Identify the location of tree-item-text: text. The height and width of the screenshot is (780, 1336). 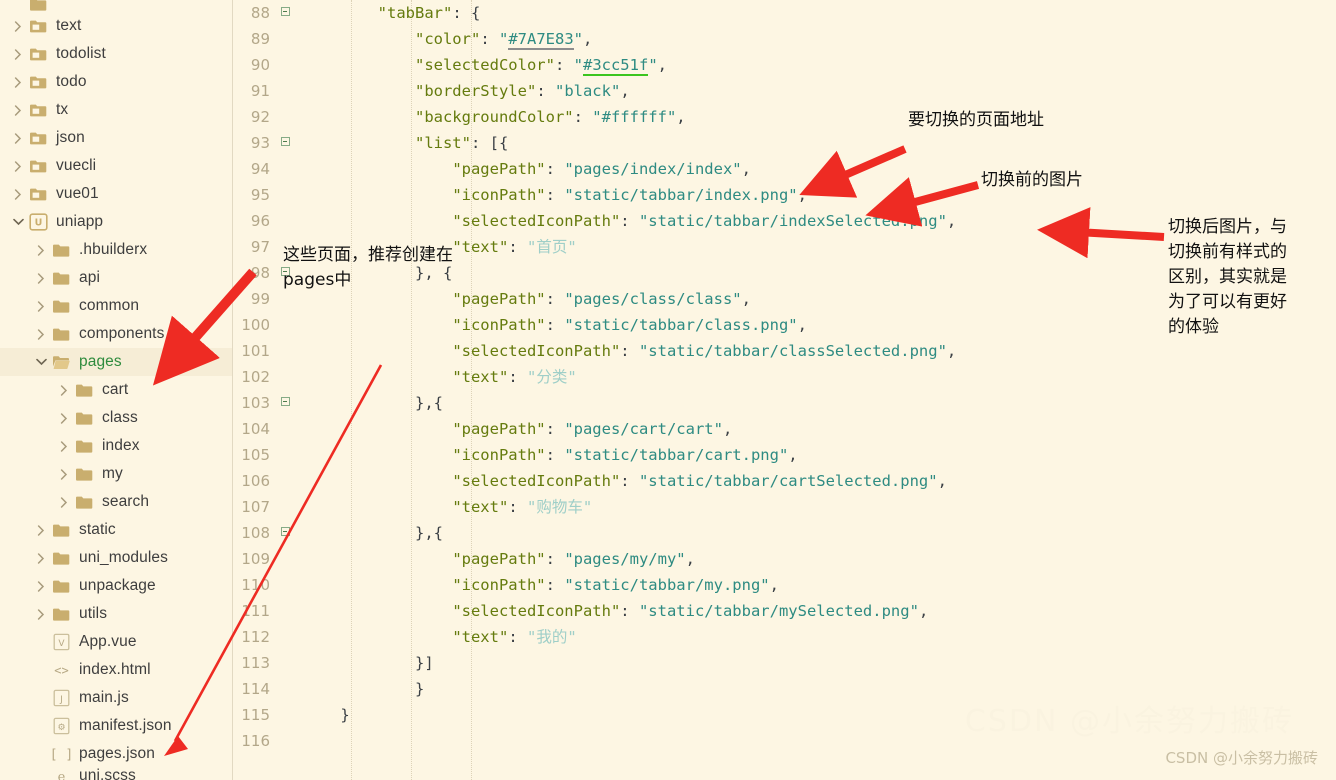
(116, 26).